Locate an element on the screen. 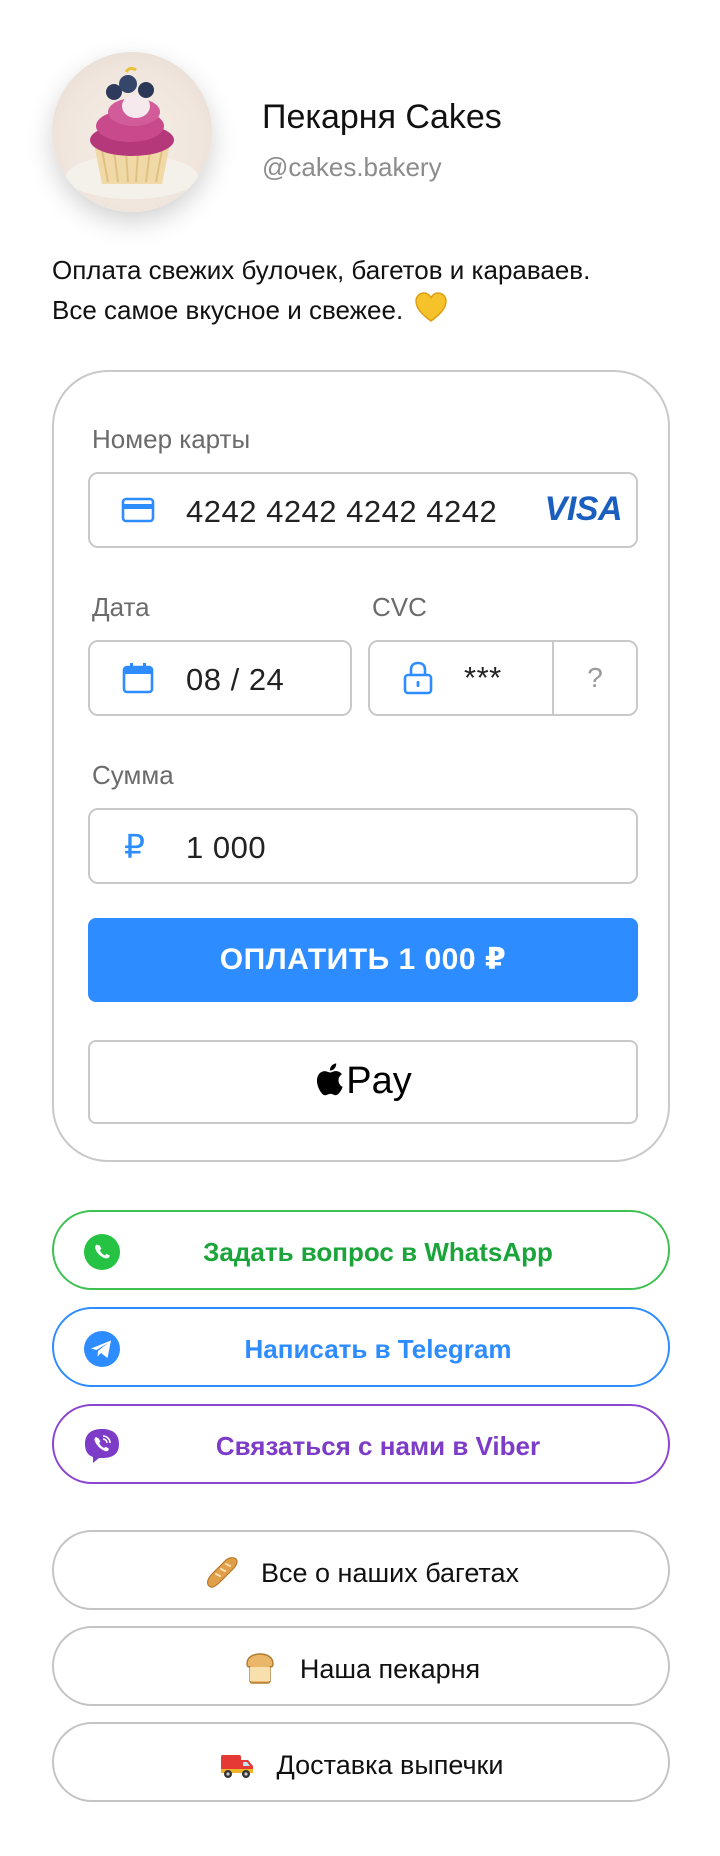 The image size is (720, 1856). bakery-avatar is located at coordinates (132, 132).